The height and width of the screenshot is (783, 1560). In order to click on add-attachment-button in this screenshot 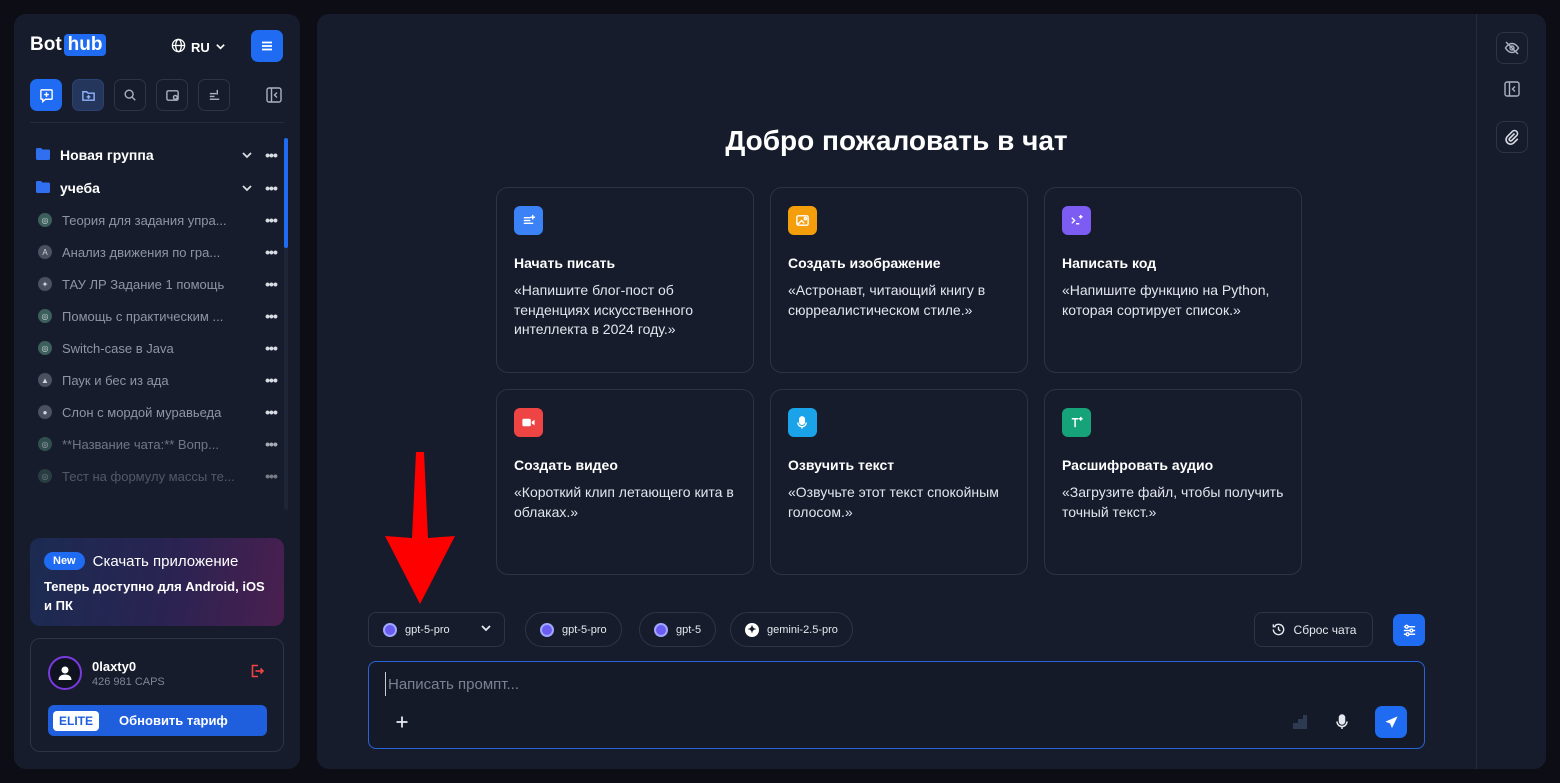, I will do `click(402, 722)`.